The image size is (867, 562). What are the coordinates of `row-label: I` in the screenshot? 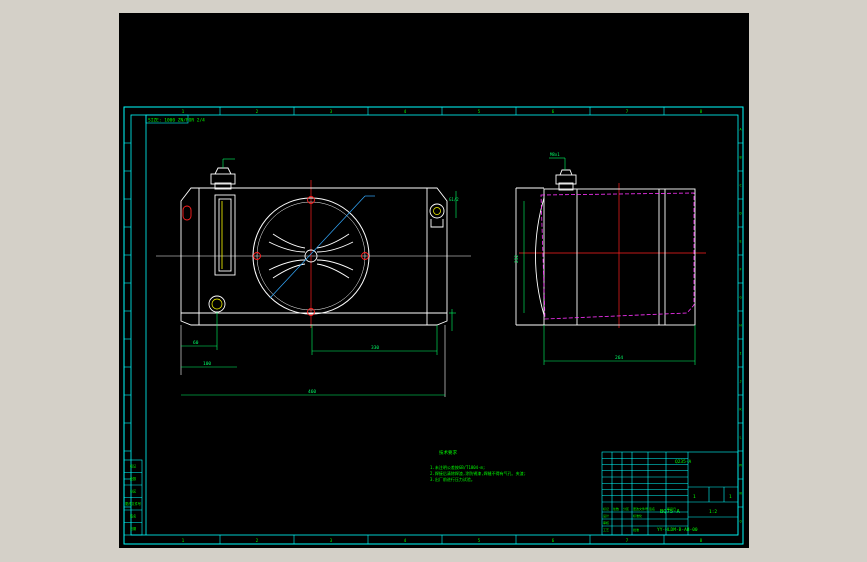 It's located at (740, 354).